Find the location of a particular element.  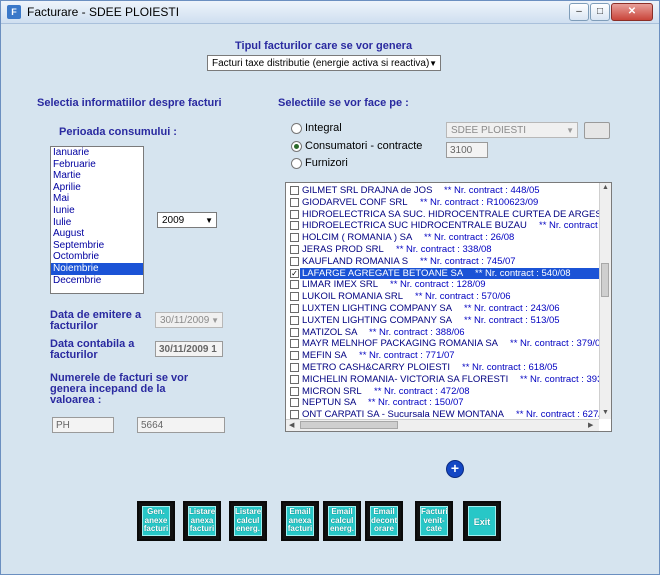

issue-date-picker: 30/11/2009 ▼ is located at coordinates (189, 320).